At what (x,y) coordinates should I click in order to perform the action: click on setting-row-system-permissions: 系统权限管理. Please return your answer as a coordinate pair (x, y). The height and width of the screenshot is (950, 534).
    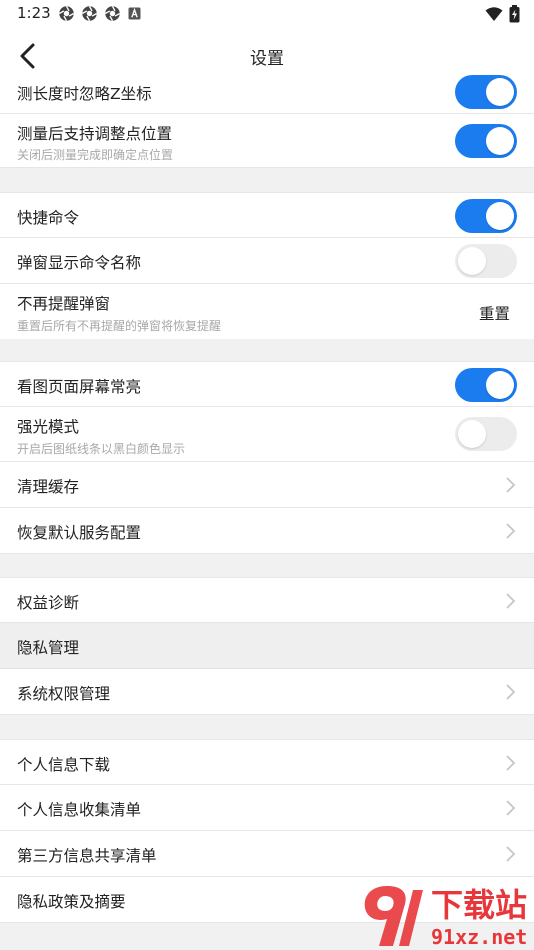
    Looking at the image, I should click on (267, 692).